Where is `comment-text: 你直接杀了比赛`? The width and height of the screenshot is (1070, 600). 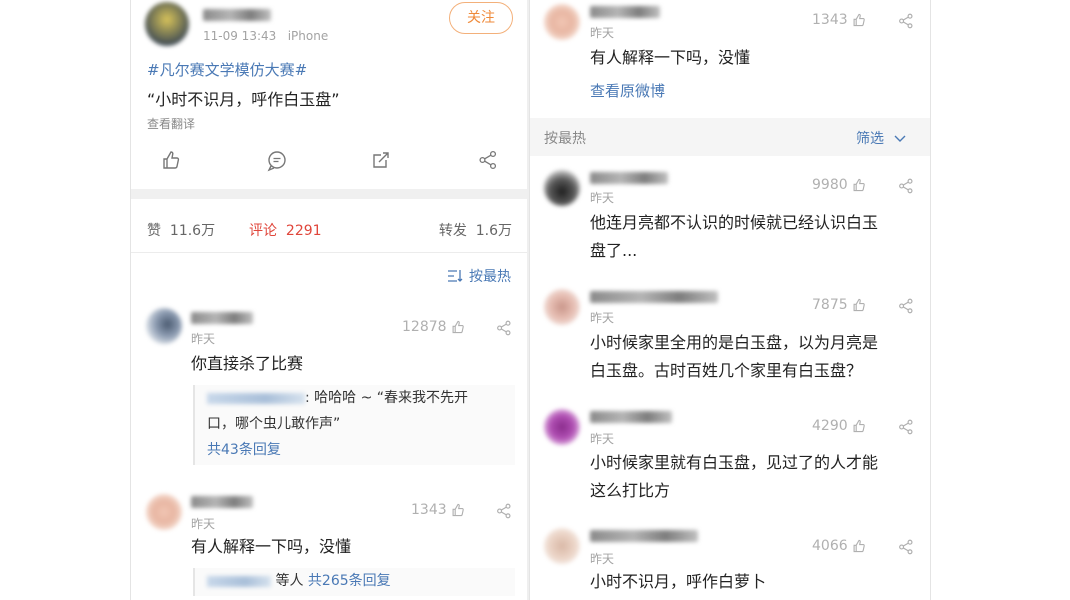
comment-text: 你直接杀了比赛 is located at coordinates (247, 363).